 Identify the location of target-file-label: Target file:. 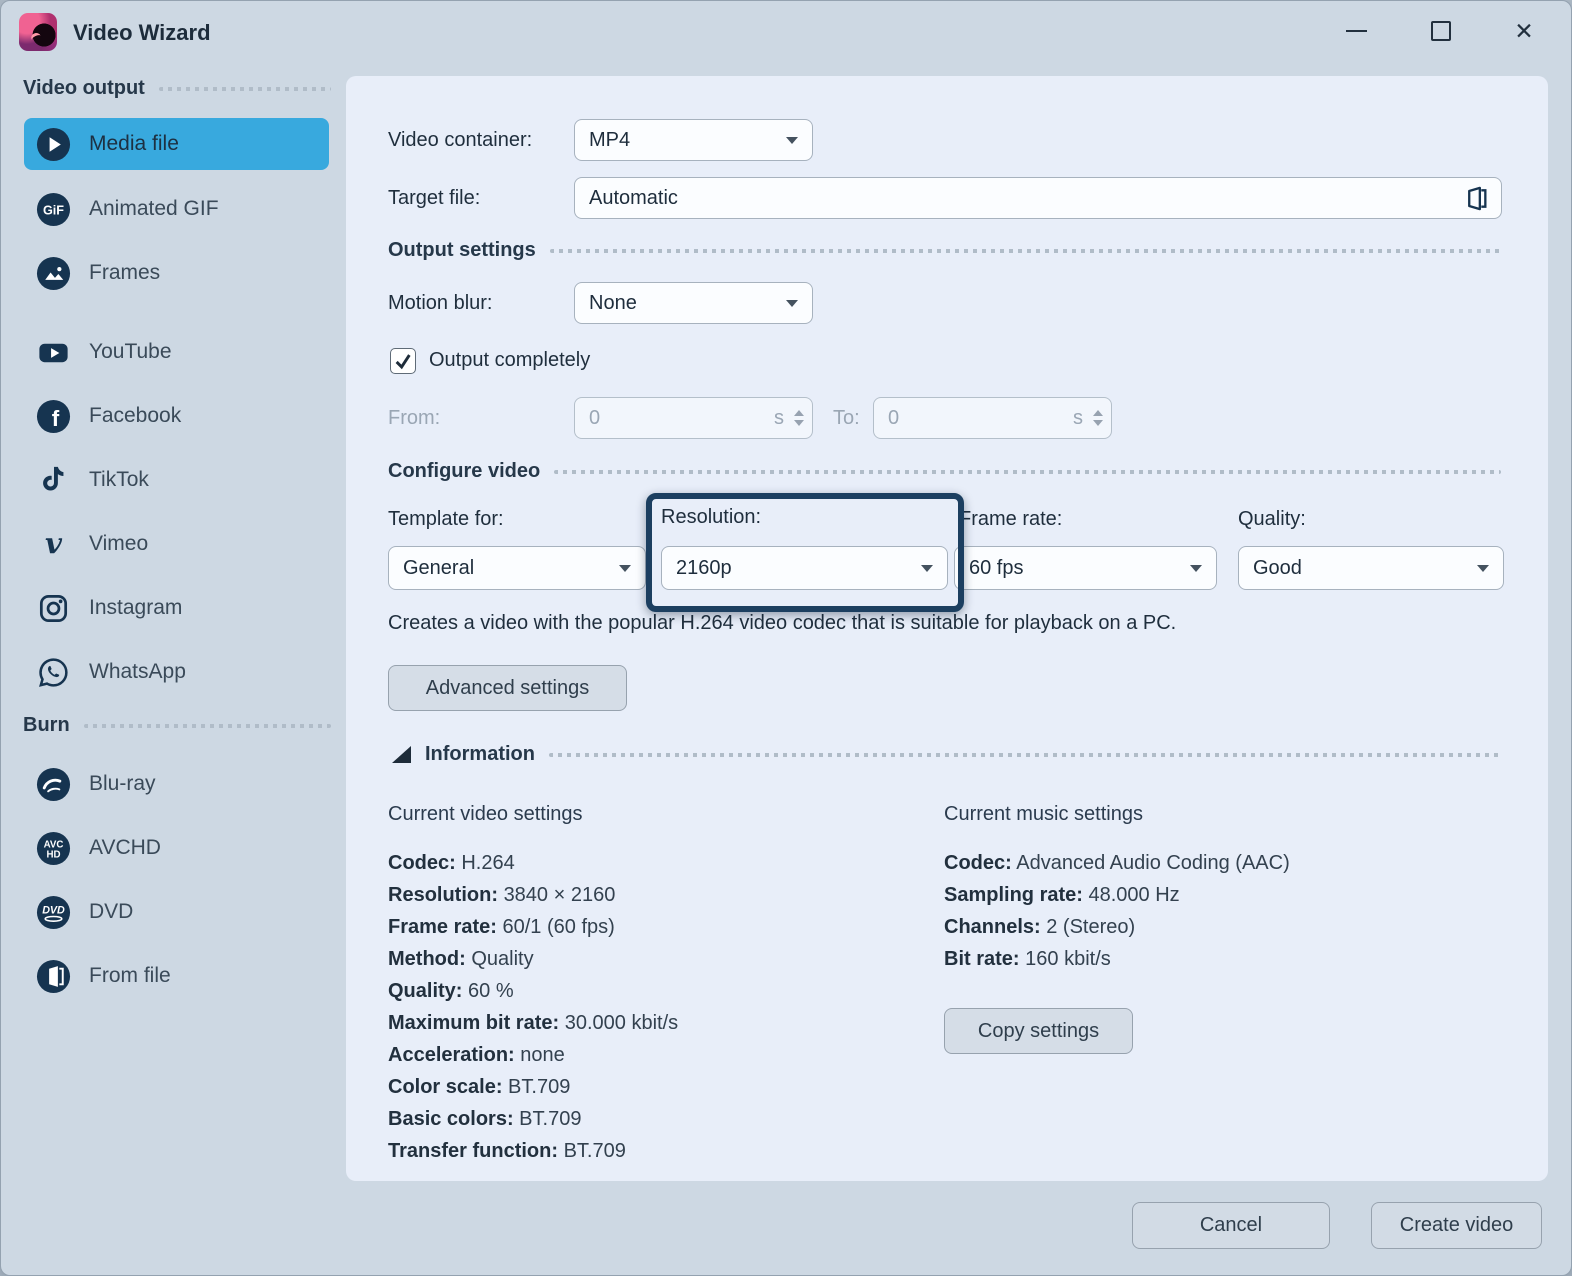
(434, 198).